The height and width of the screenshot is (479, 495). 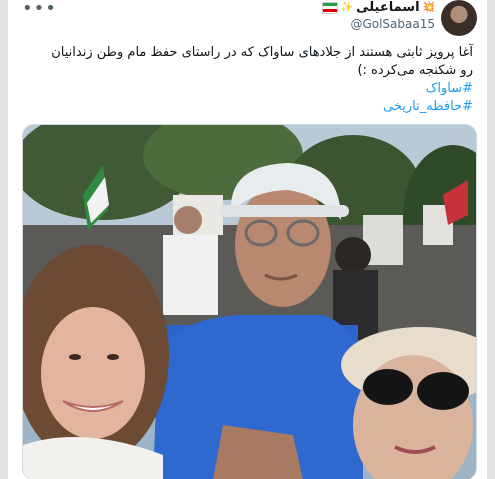 What do you see at coordinates (249, 107) in the screenshot?
I see `hashtag-link: #حافظه_تاریخی` at bounding box center [249, 107].